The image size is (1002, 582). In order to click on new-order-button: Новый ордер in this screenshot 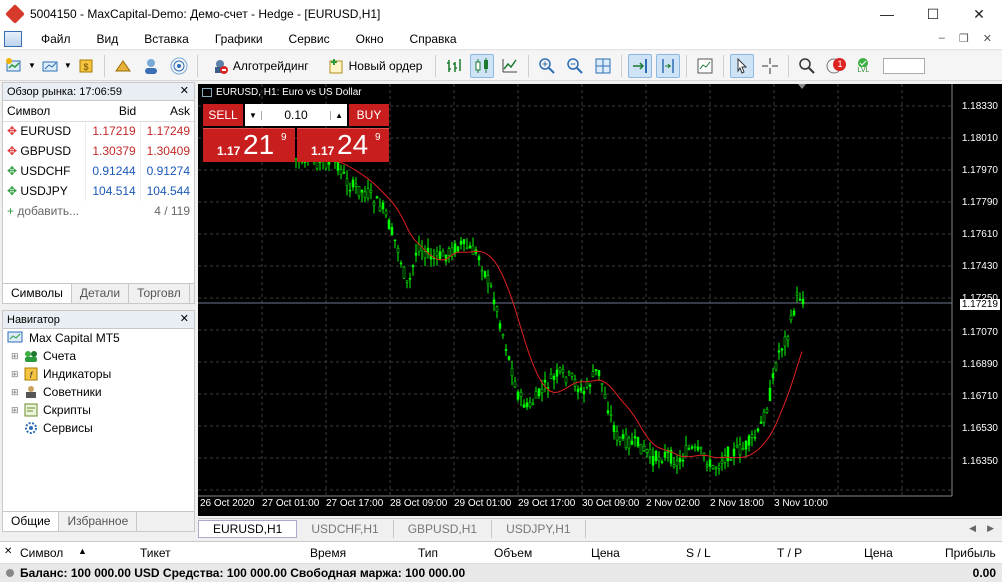, I will do `click(375, 66)`.